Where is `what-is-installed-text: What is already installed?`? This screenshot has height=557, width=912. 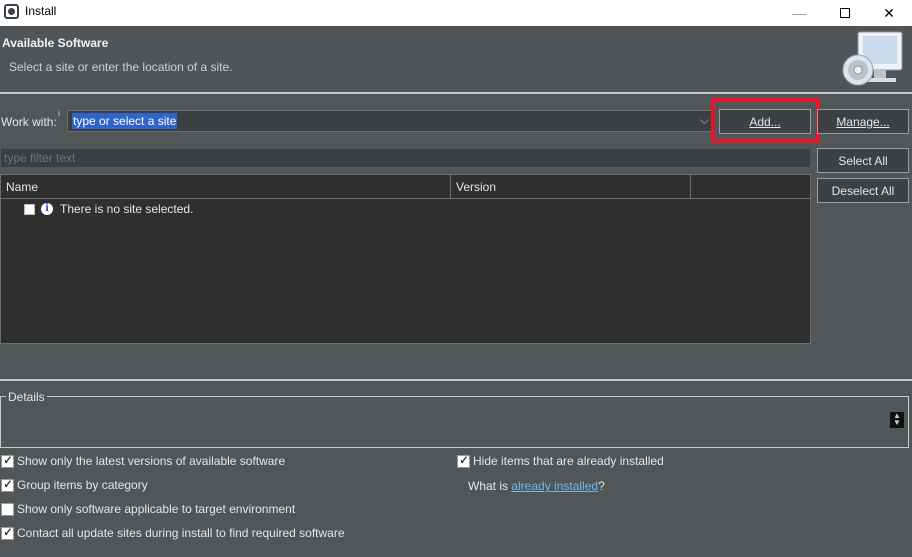
what-is-installed-text: What is already installed? is located at coordinates (536, 486).